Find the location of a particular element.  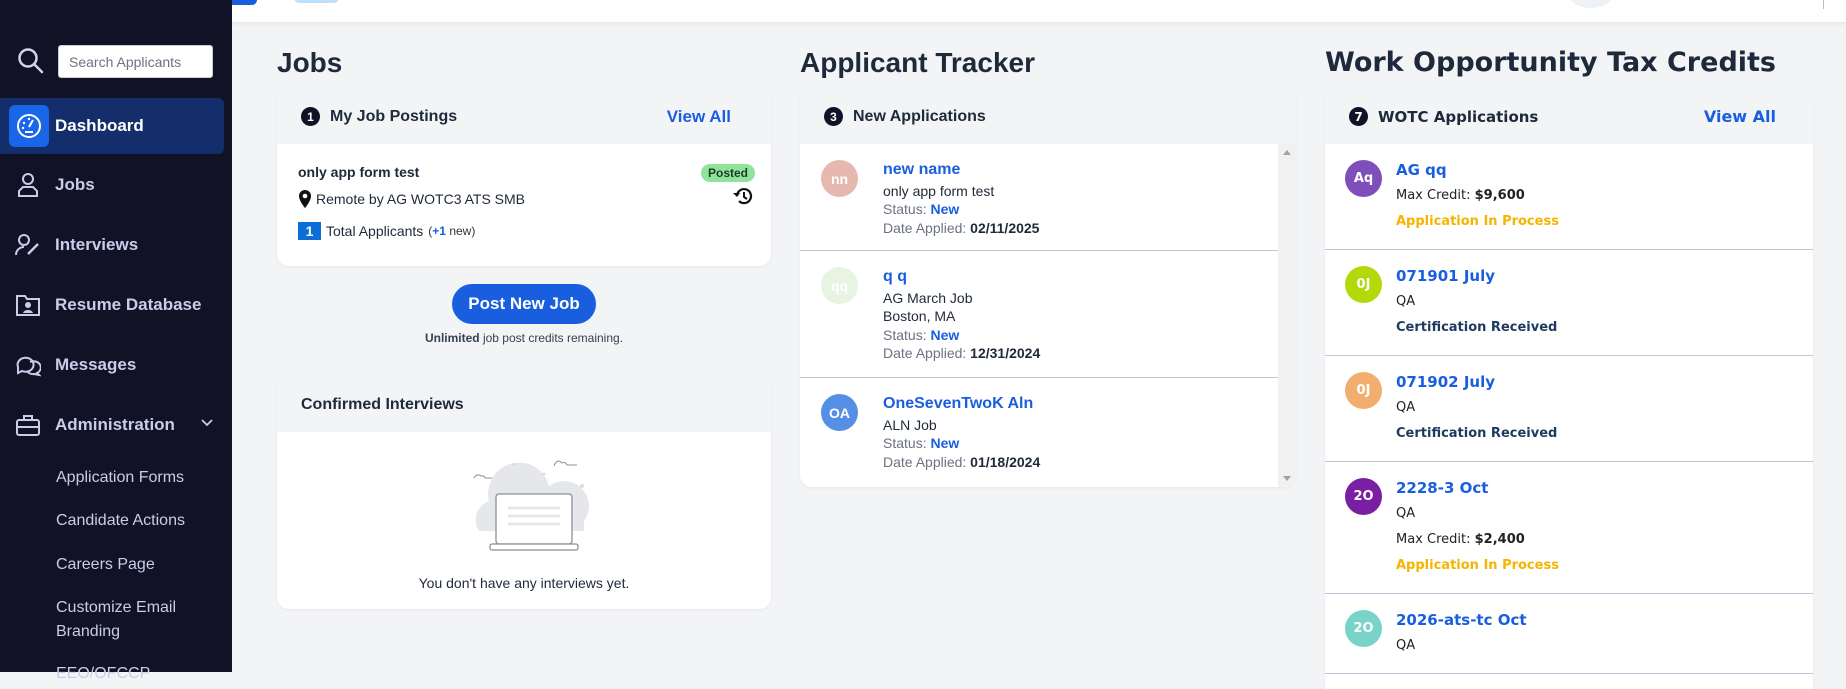

wotc-application-row: 0J 071901 July QA Certification Received is located at coordinates (1569, 303).